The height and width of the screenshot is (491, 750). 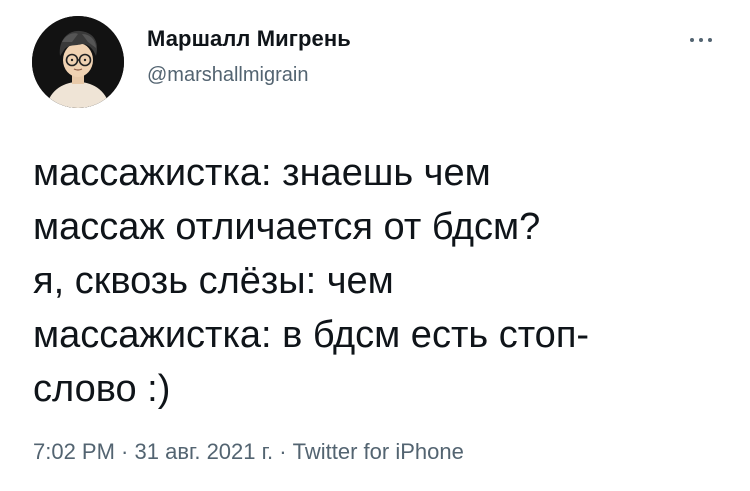 I want to click on tweet-time: 7:02 PM, so click(x=74, y=451).